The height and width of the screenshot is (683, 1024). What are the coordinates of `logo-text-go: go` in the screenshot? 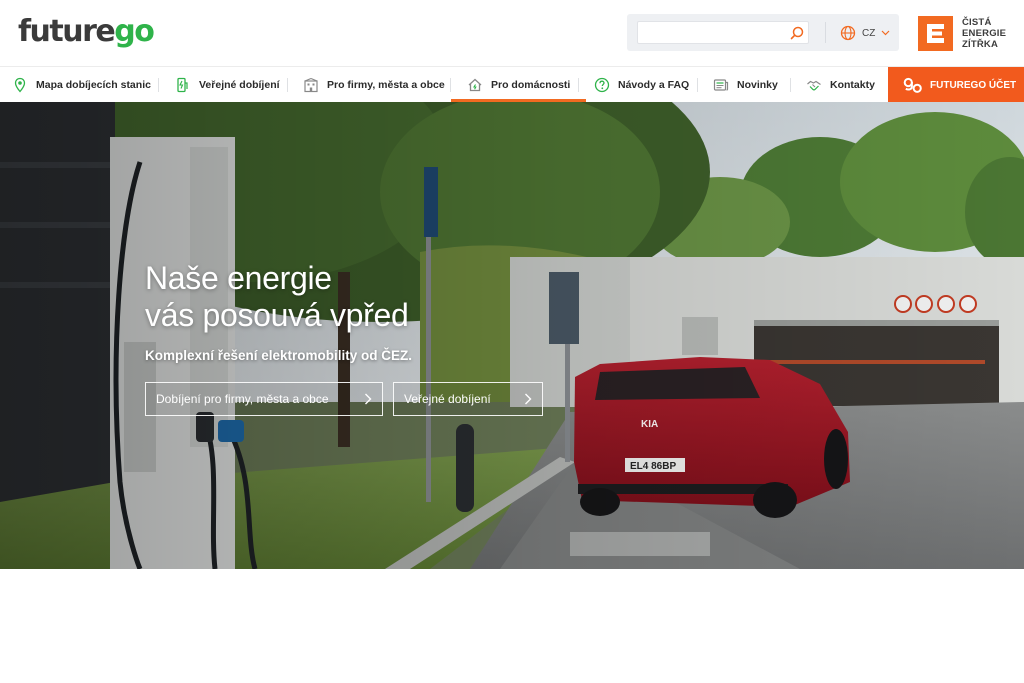 It's located at (134, 31).